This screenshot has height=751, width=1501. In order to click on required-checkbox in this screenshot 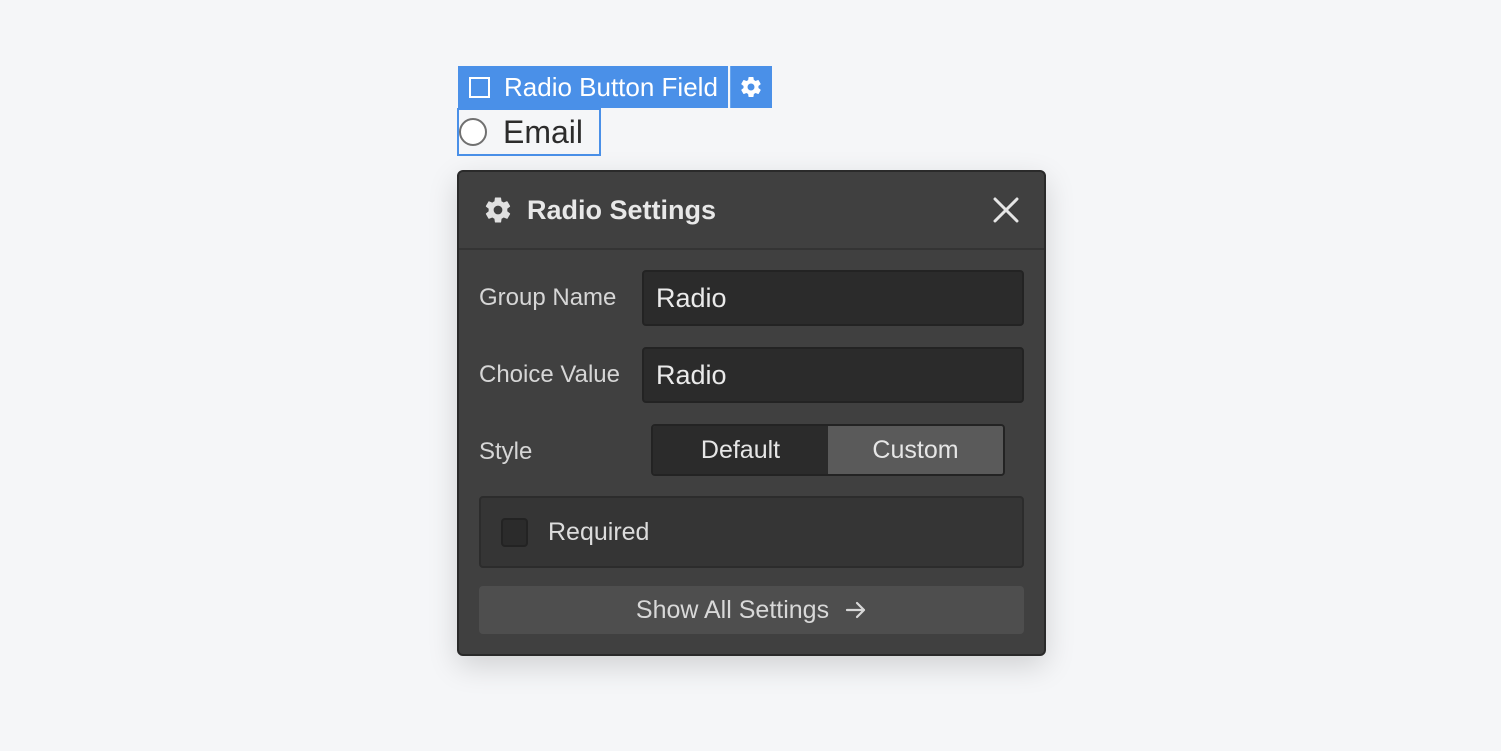, I will do `click(514, 532)`.